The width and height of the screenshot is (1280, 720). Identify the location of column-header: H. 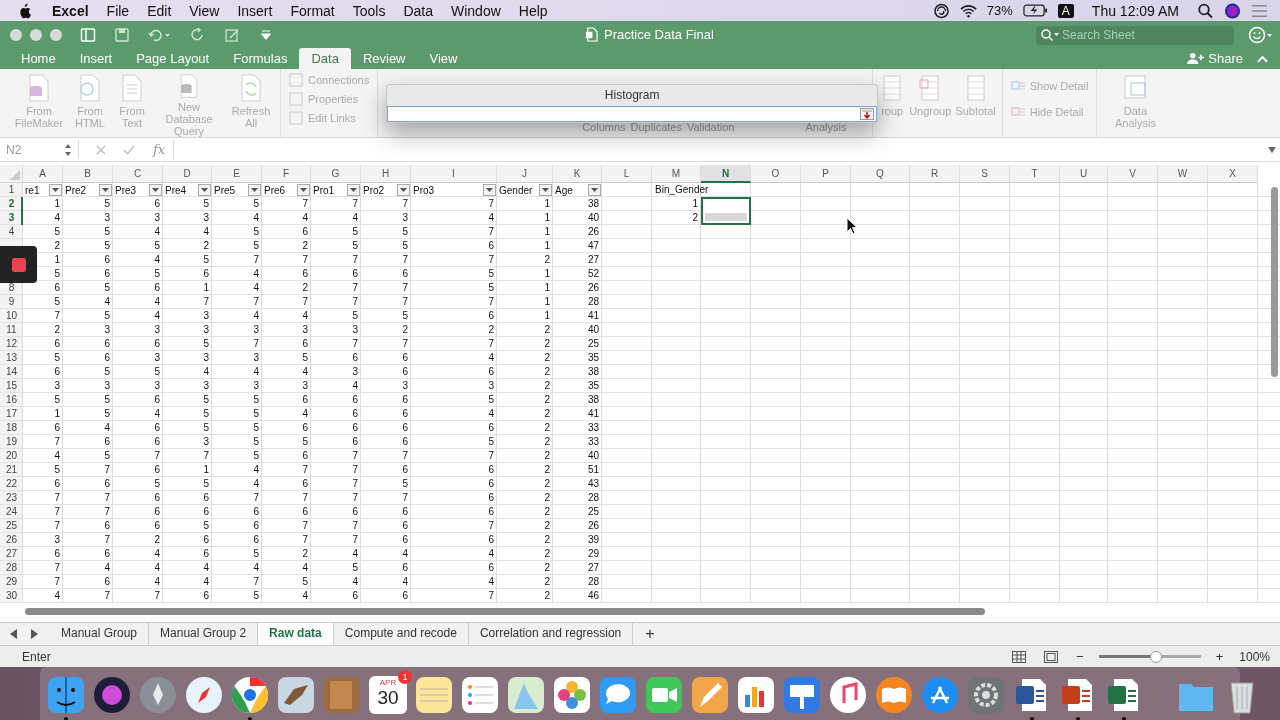
(386, 174).